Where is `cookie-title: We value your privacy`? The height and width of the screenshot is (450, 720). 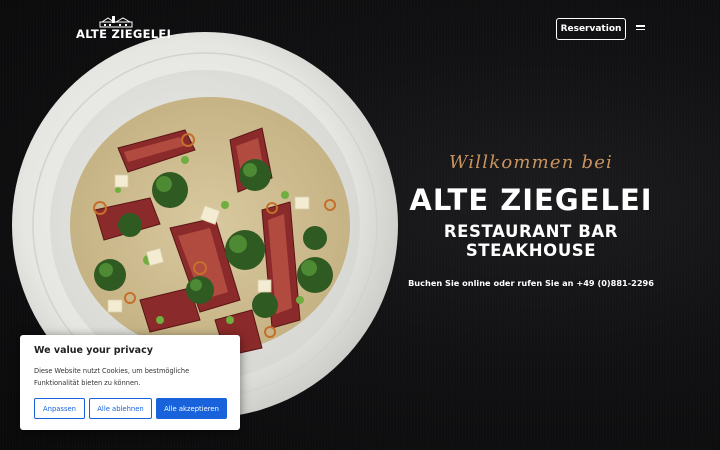
cookie-title: We value your privacy is located at coordinates (93, 350).